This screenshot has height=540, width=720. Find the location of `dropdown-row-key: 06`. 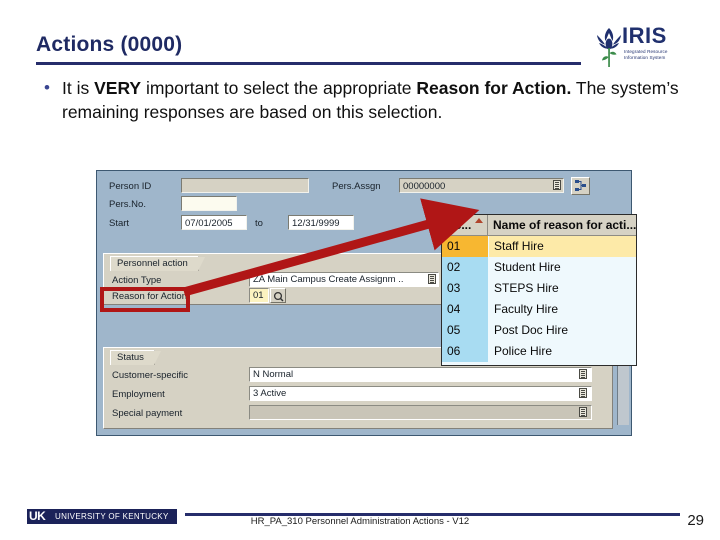

dropdown-row-key: 06 is located at coordinates (465, 351).